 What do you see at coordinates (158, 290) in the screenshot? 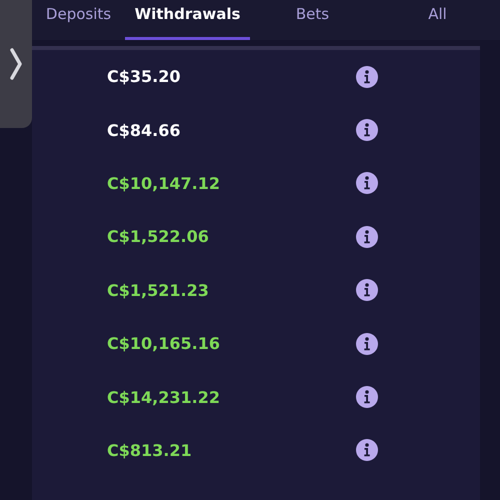
I see `amount-text: C$1,521.23` at bounding box center [158, 290].